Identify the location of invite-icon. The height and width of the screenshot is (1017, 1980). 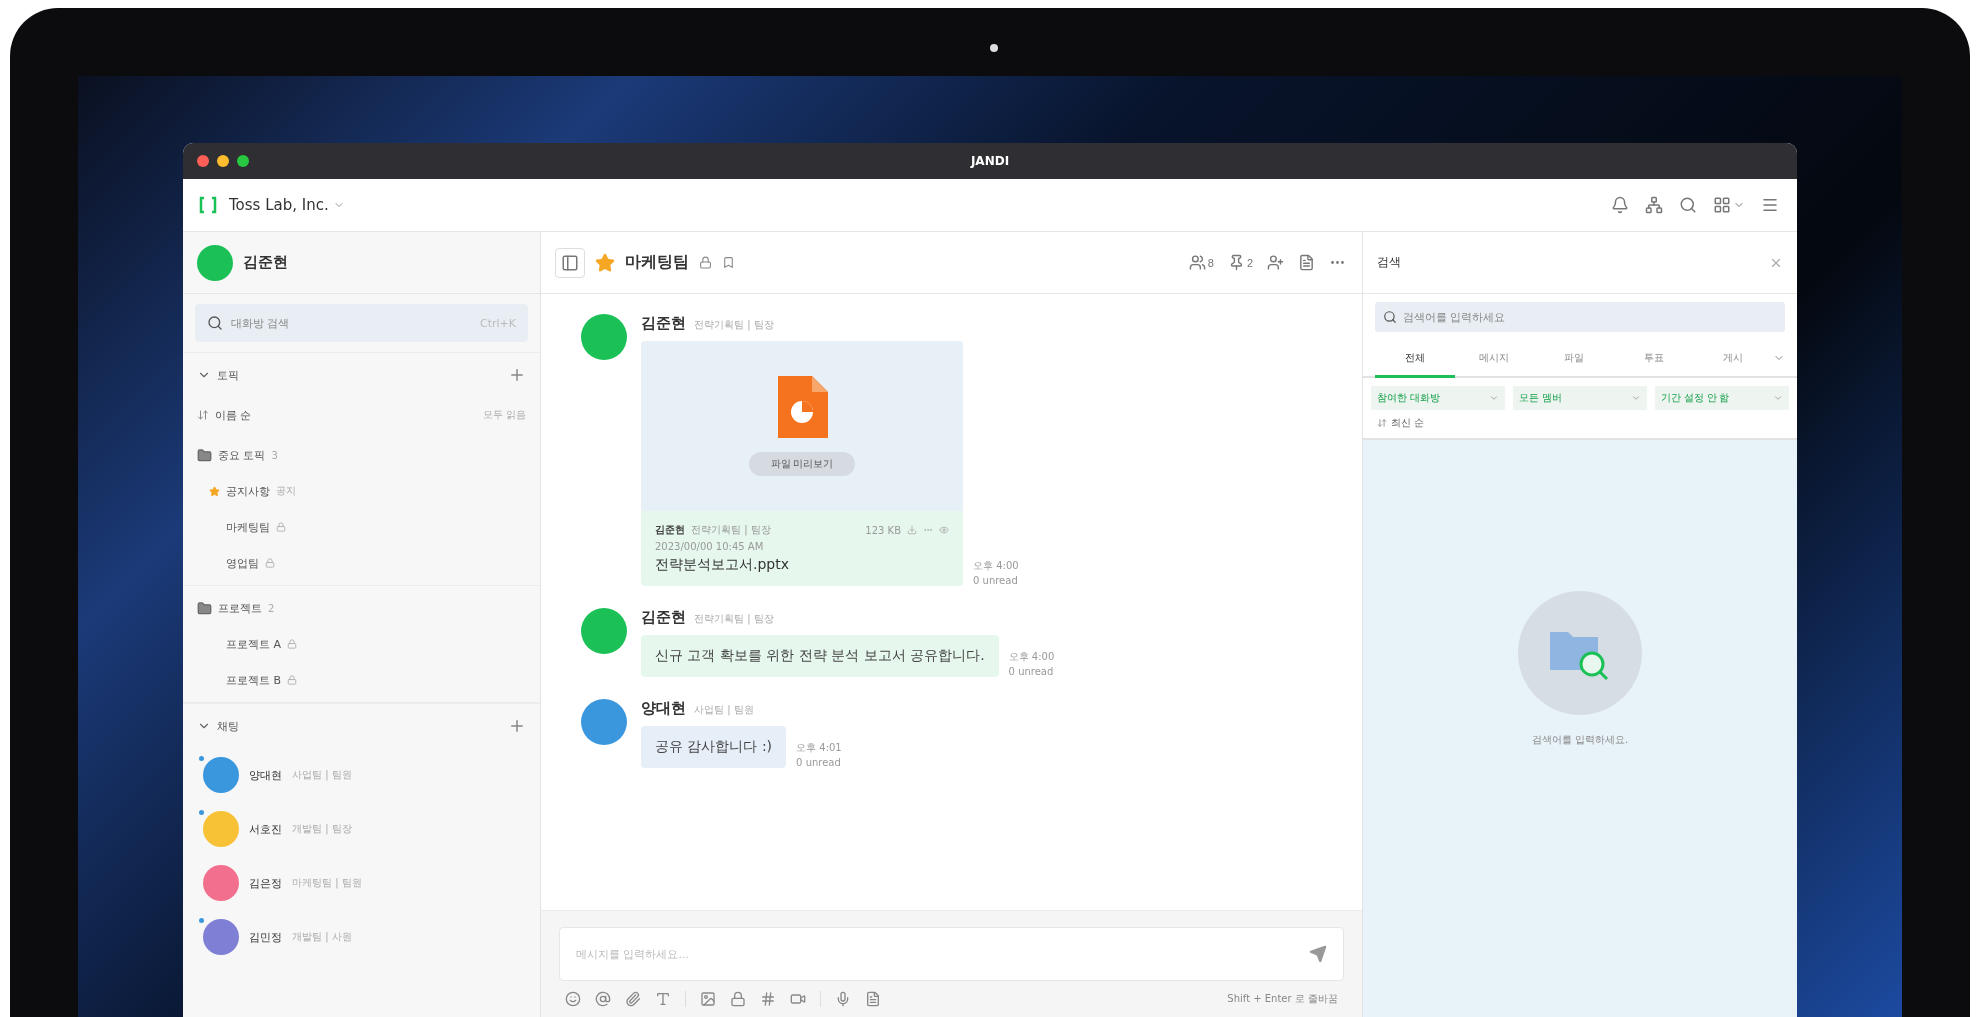
(1275, 262).